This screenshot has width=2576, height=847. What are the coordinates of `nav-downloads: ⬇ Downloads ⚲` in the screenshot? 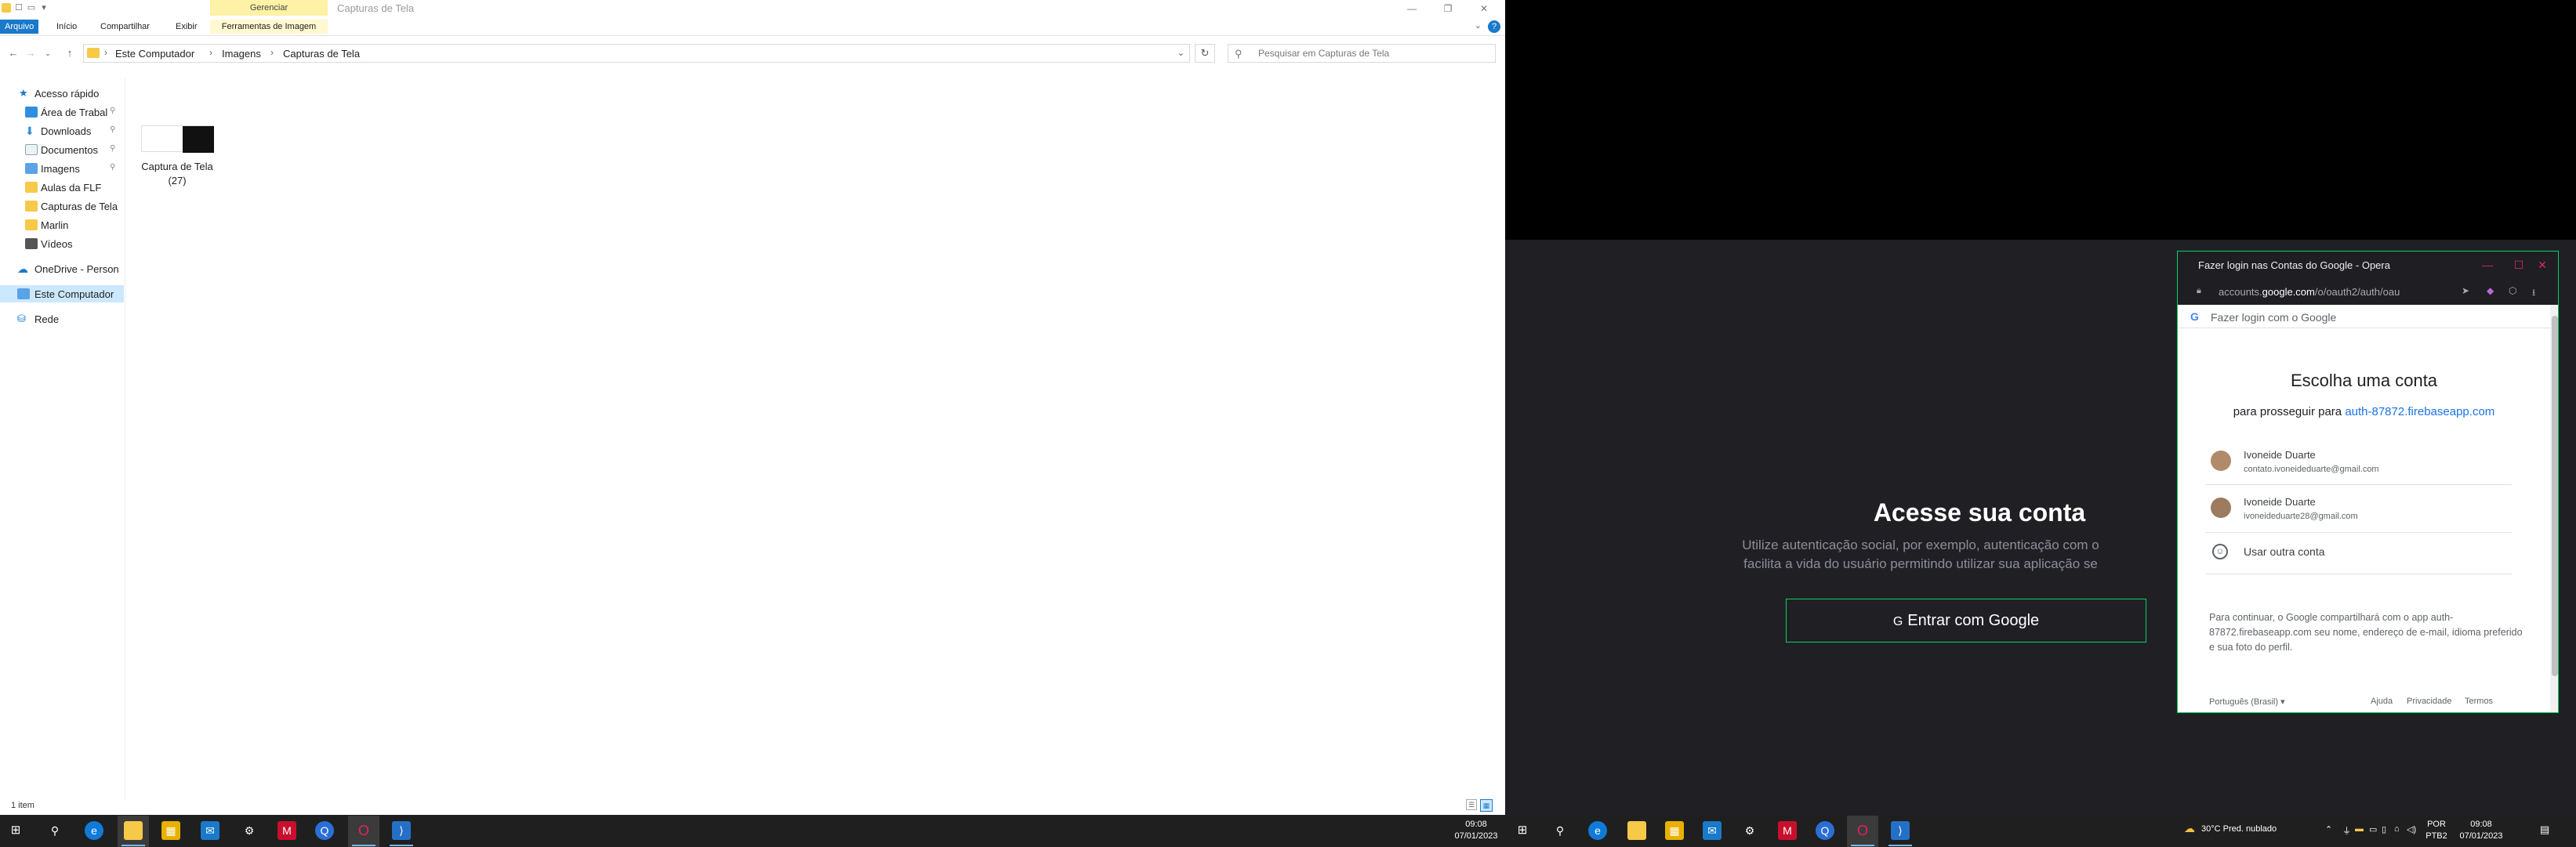 It's located at (62, 130).